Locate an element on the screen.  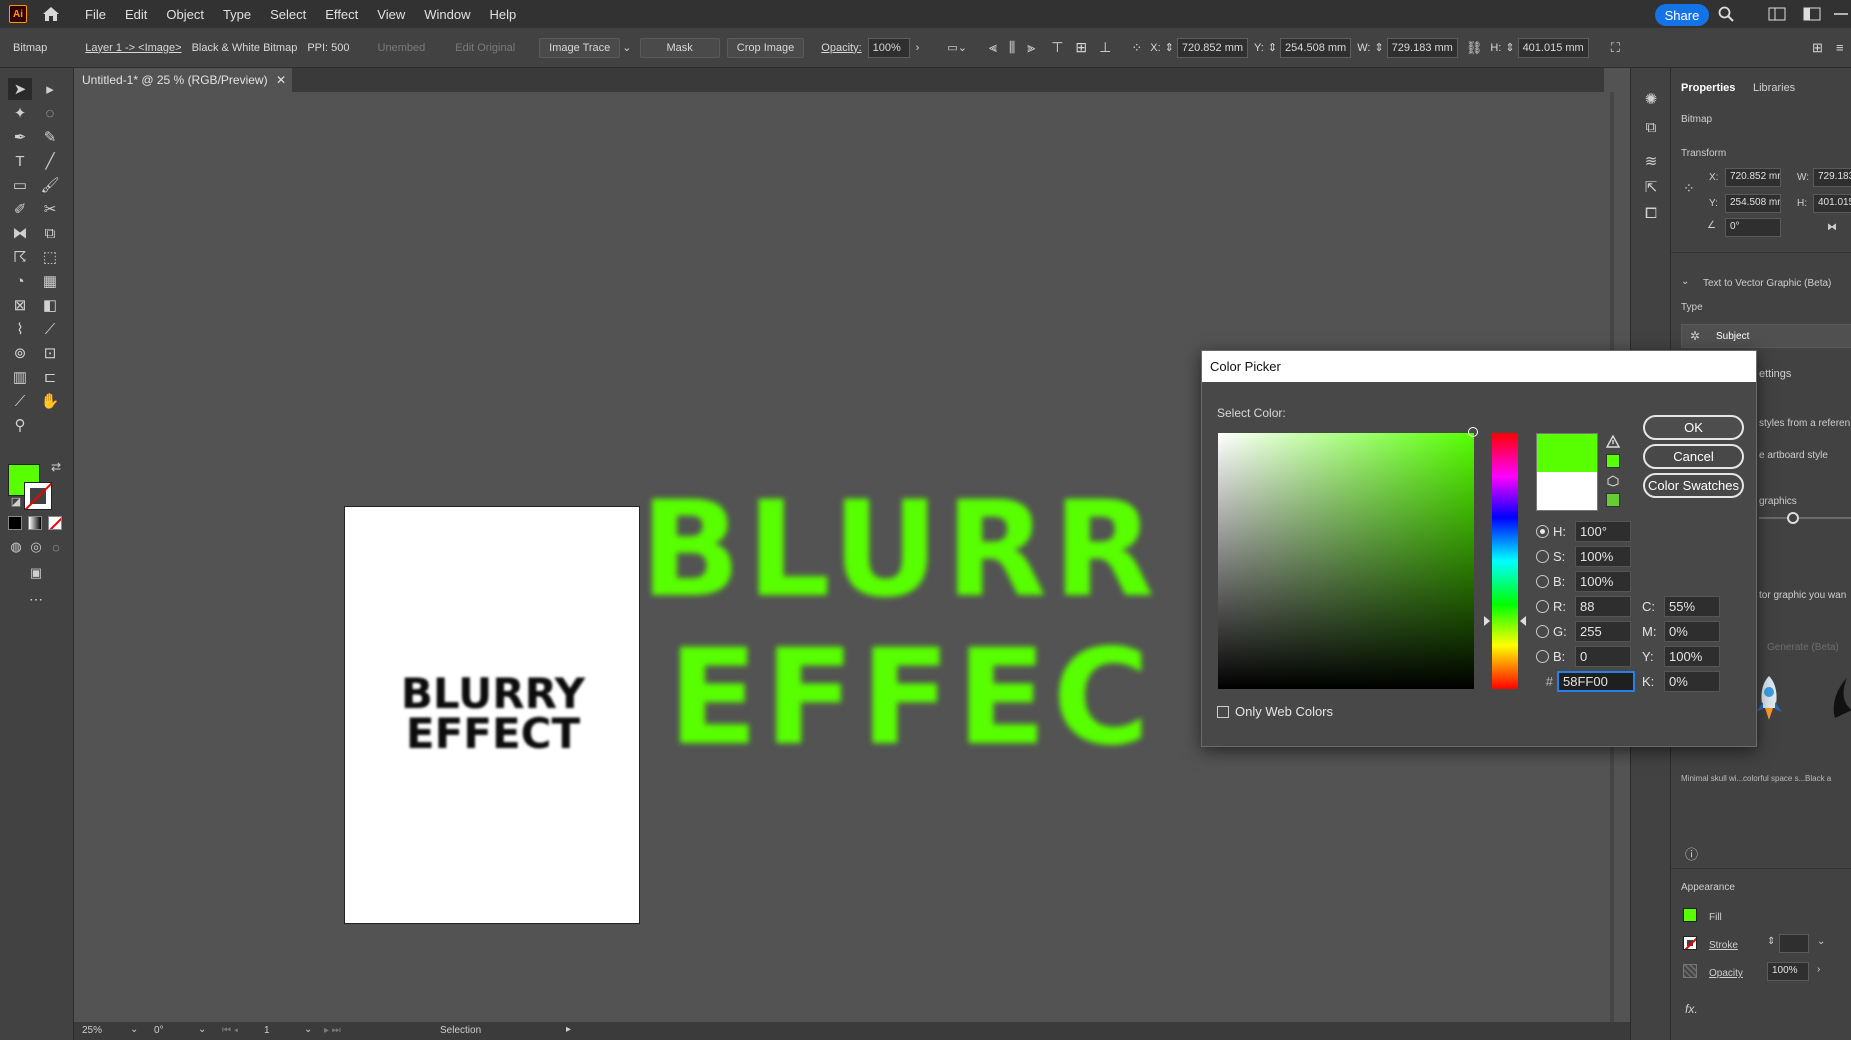
image-trace-dropdown-icon: ⌄ is located at coordinates (626, 47).